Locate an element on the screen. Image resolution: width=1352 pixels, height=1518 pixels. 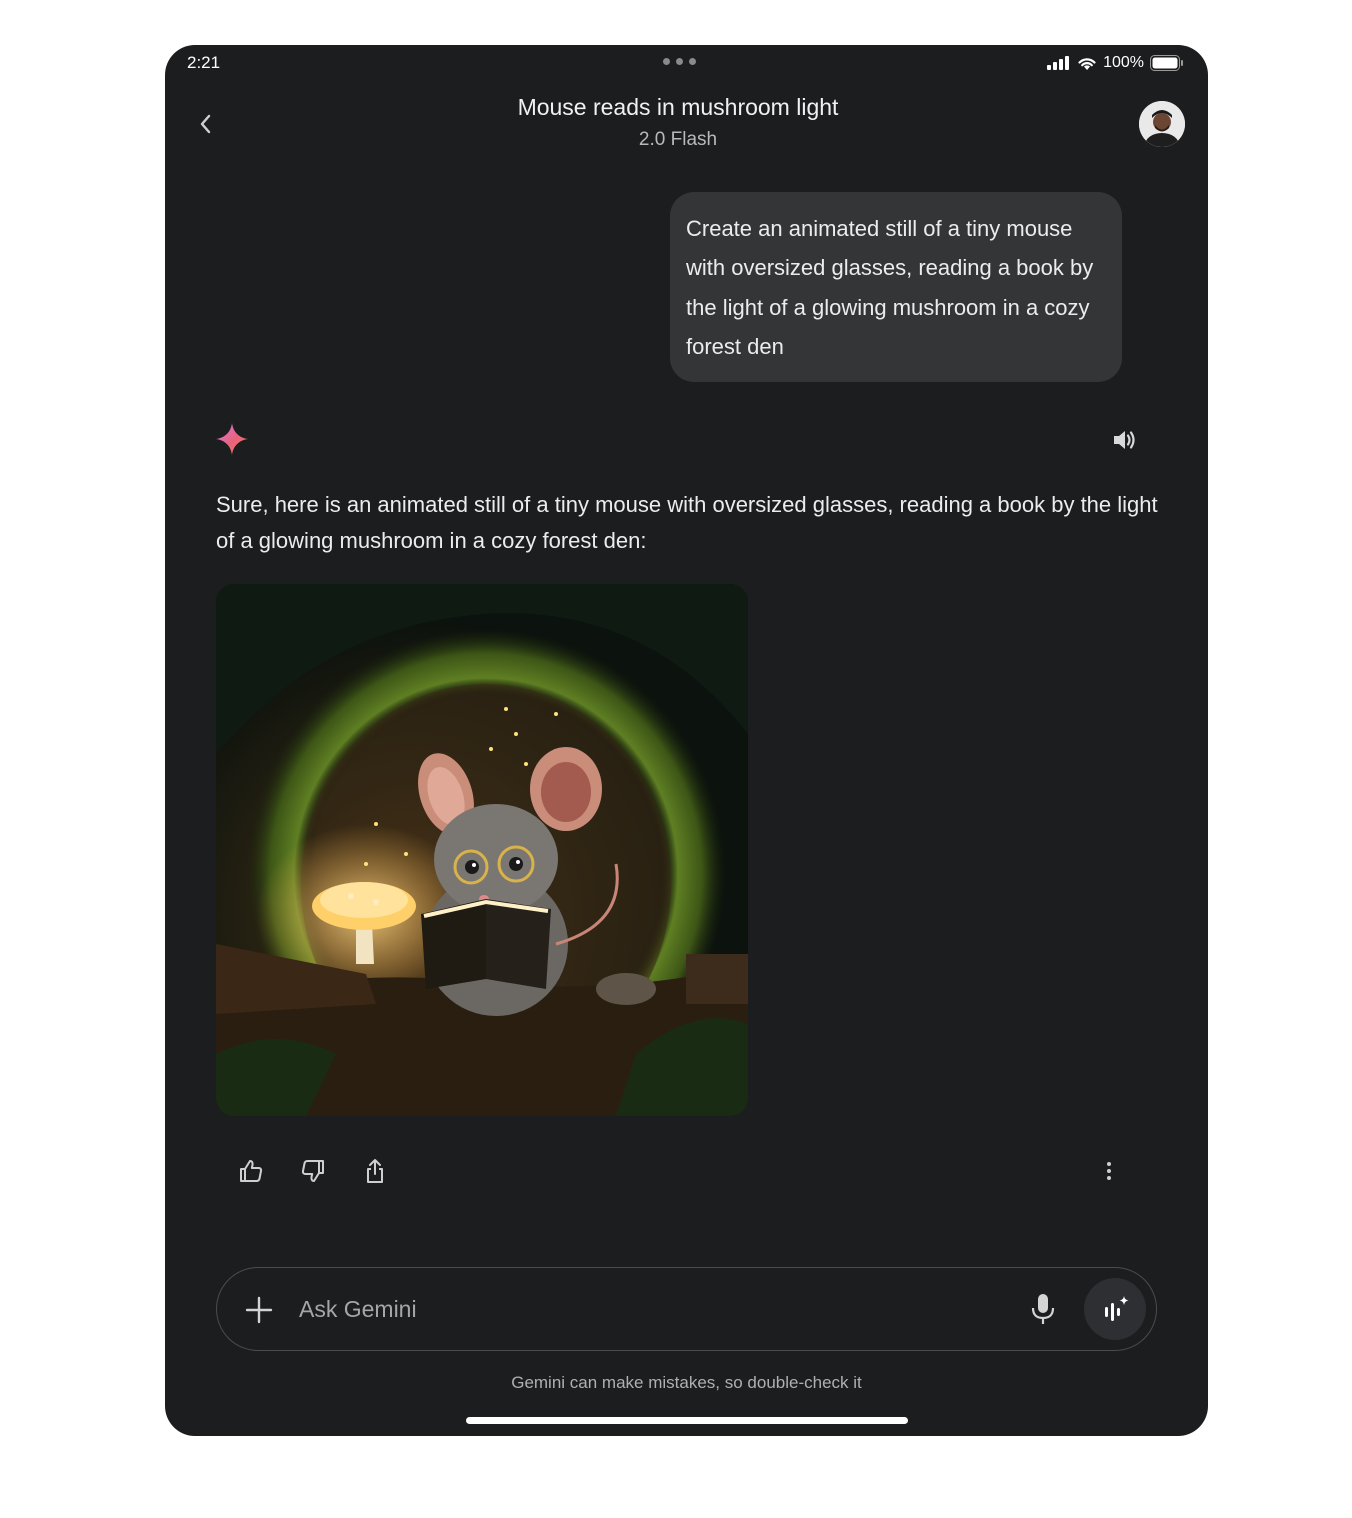
multitask-dots is located at coordinates (680, 62).